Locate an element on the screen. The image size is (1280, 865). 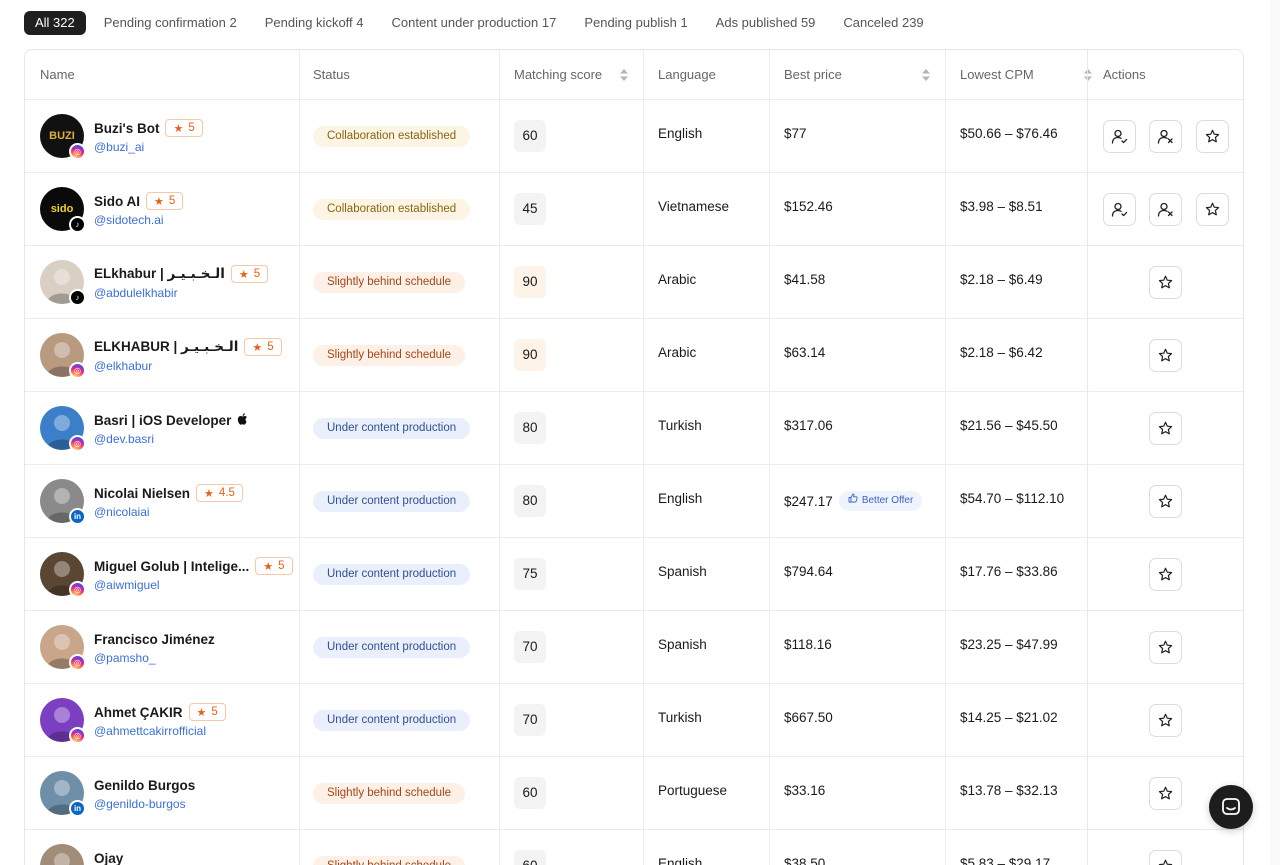
thumbs-up-icon is located at coordinates (855, 501).